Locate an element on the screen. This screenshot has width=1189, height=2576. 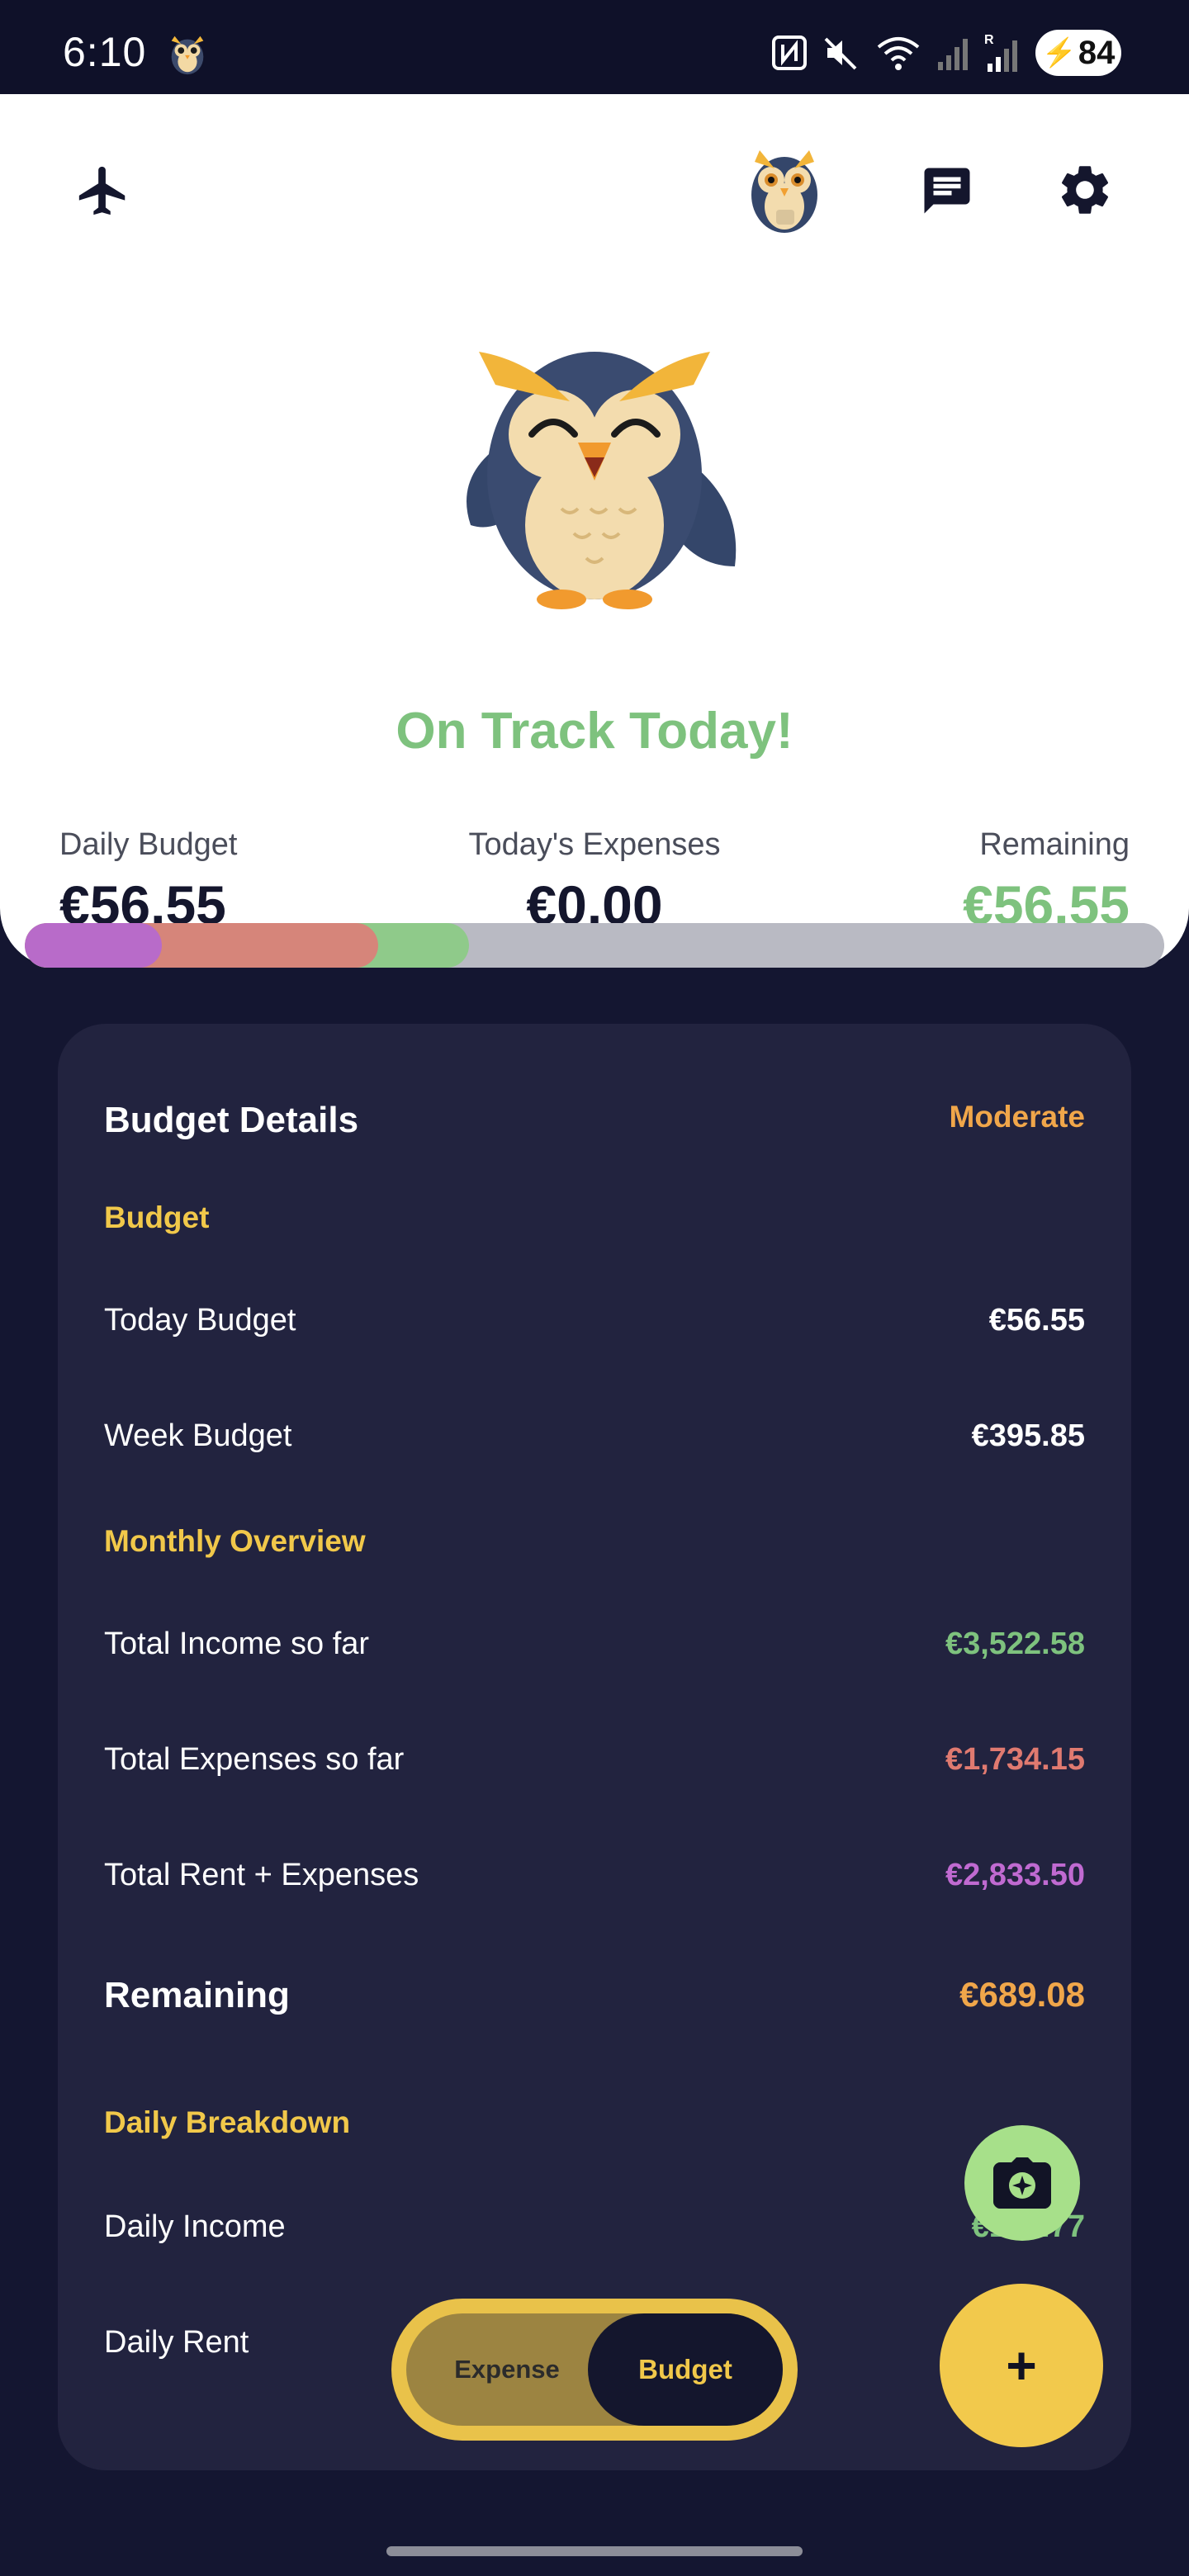
daily-income-label: Daily Income is located at coordinates (195, 2226).